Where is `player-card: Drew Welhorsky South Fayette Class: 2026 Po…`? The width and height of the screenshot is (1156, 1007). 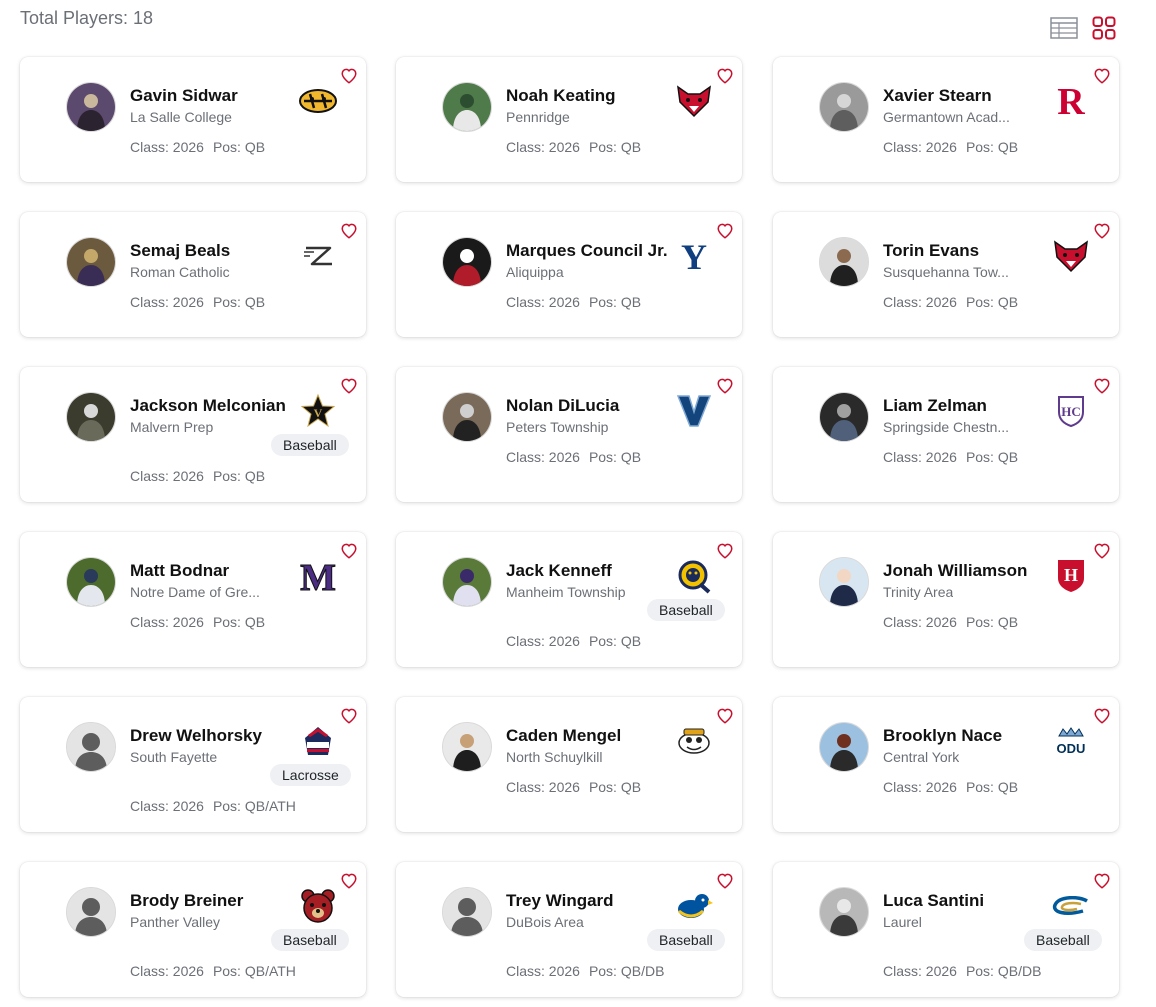 player-card: Drew Welhorsky South Fayette Class: 2026 Po… is located at coordinates (193, 764).